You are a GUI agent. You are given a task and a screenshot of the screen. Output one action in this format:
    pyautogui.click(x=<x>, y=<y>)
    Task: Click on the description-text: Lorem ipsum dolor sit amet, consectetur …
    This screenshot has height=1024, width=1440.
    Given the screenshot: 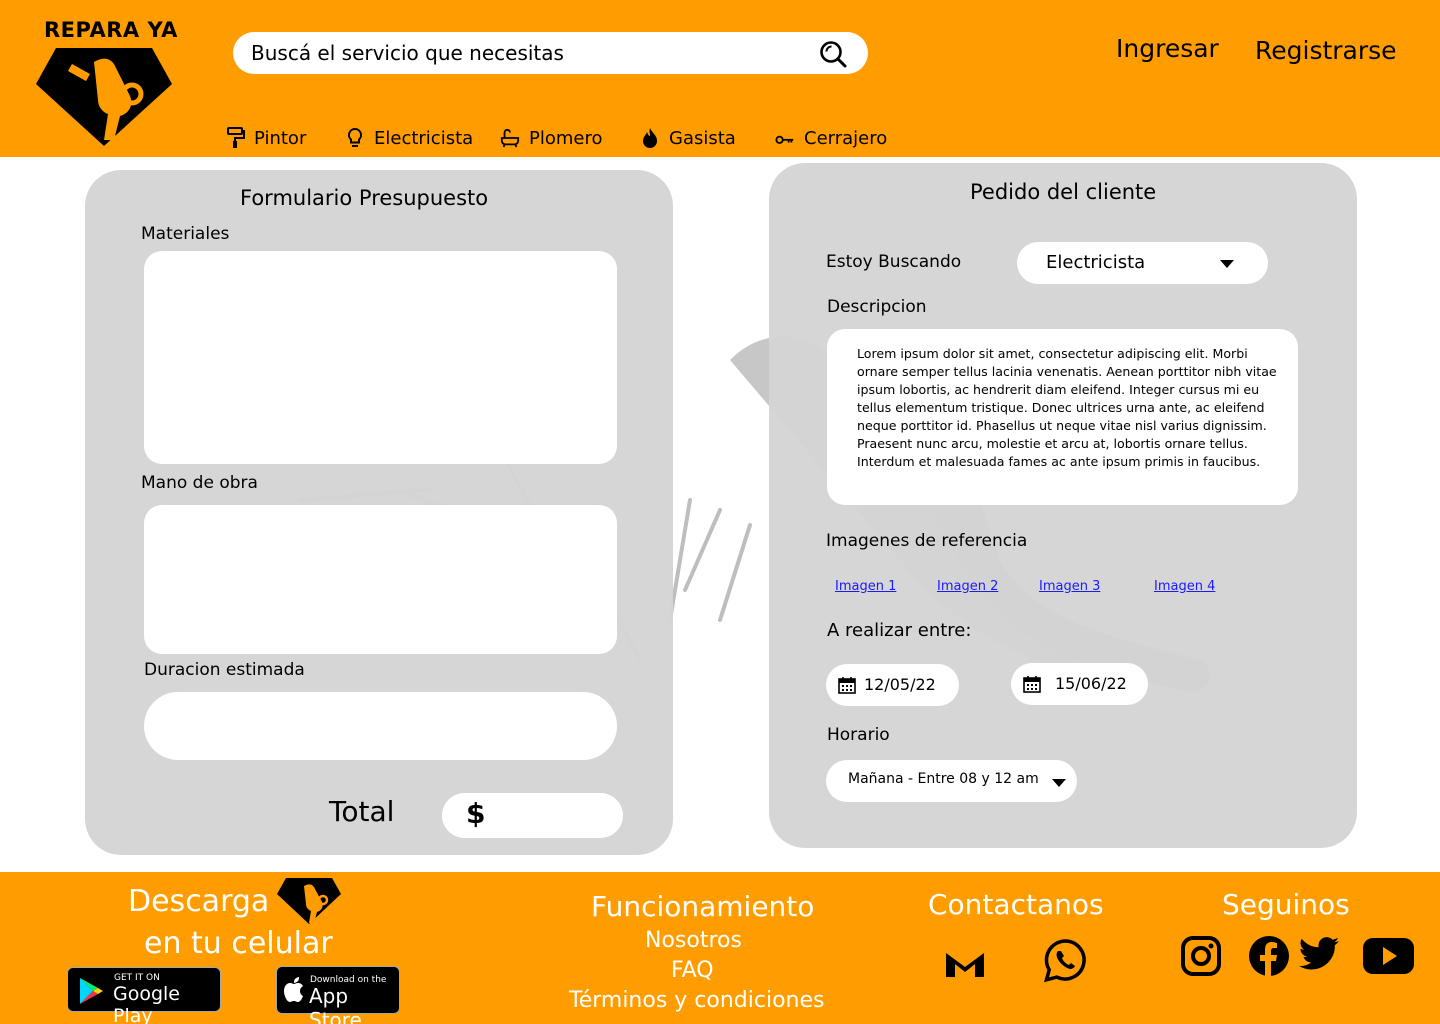 What is the action you would take?
    pyautogui.click(x=1067, y=407)
    